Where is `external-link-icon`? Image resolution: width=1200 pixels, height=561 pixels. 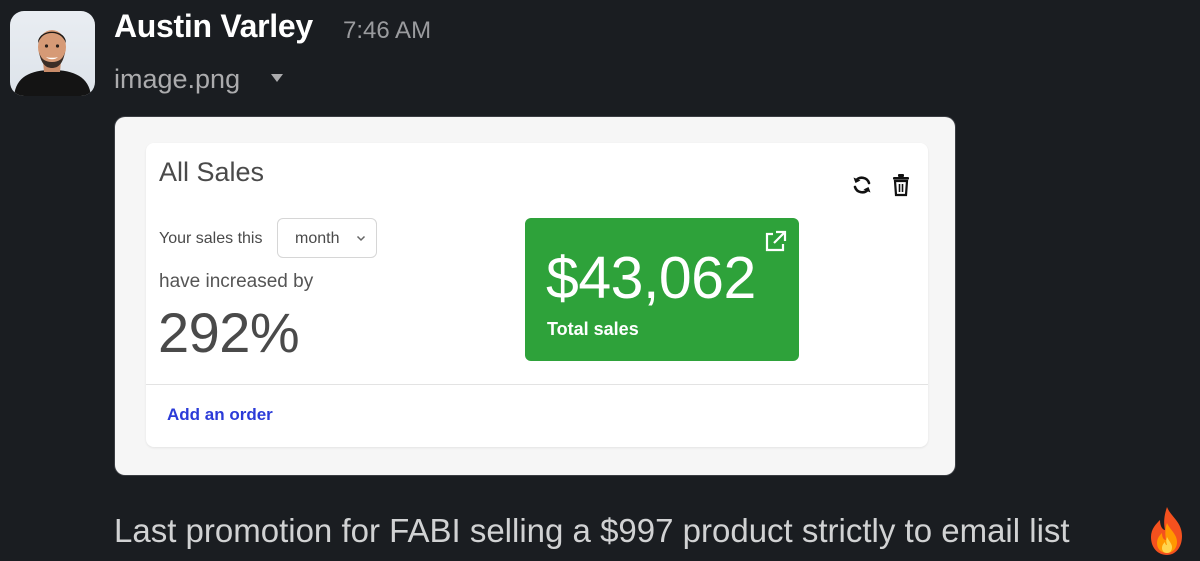
external-link-icon is located at coordinates (775, 242).